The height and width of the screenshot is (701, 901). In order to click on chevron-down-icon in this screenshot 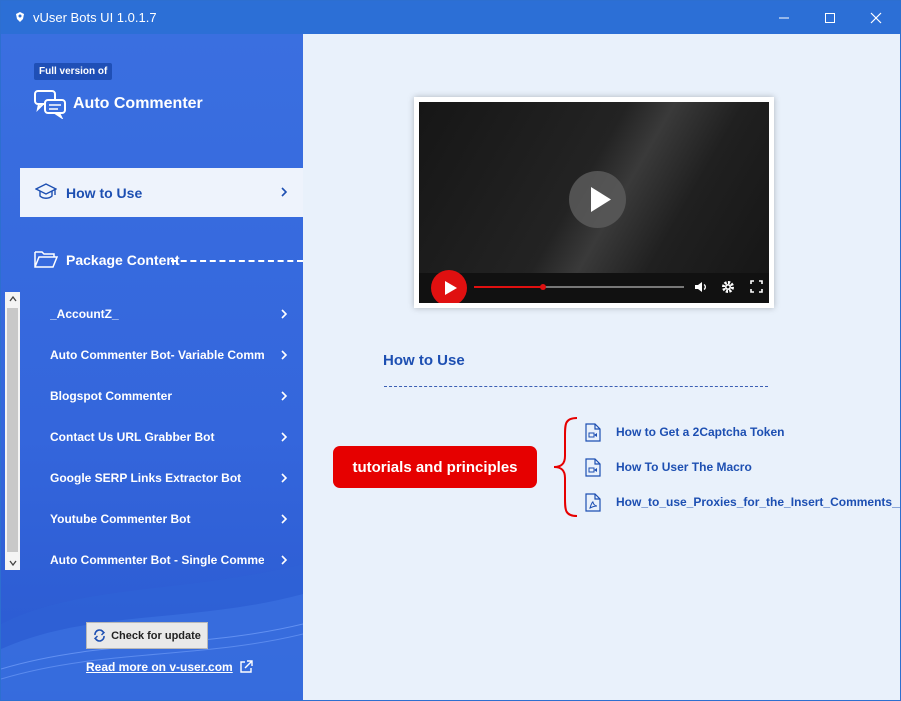, I will do `click(12, 563)`.